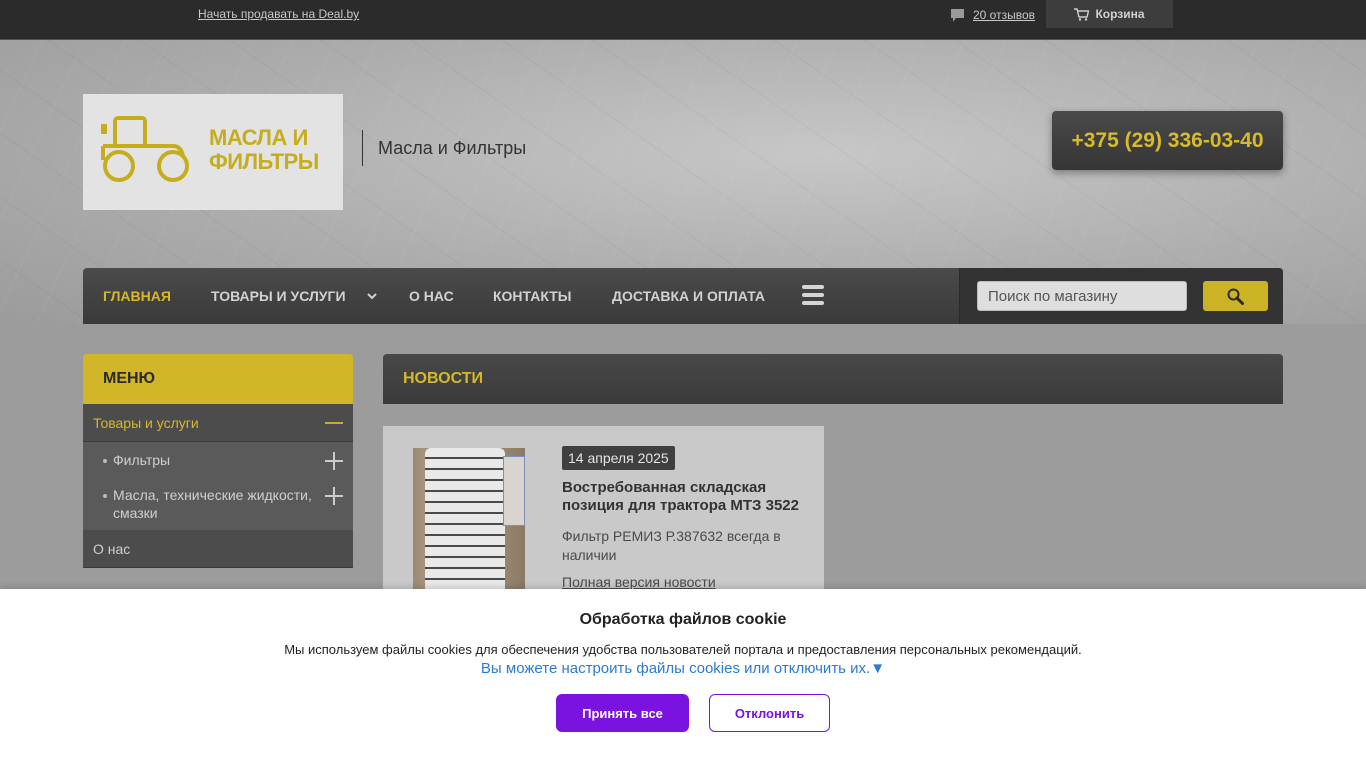 The image size is (1366, 768). I want to click on search-button, so click(1235, 296).